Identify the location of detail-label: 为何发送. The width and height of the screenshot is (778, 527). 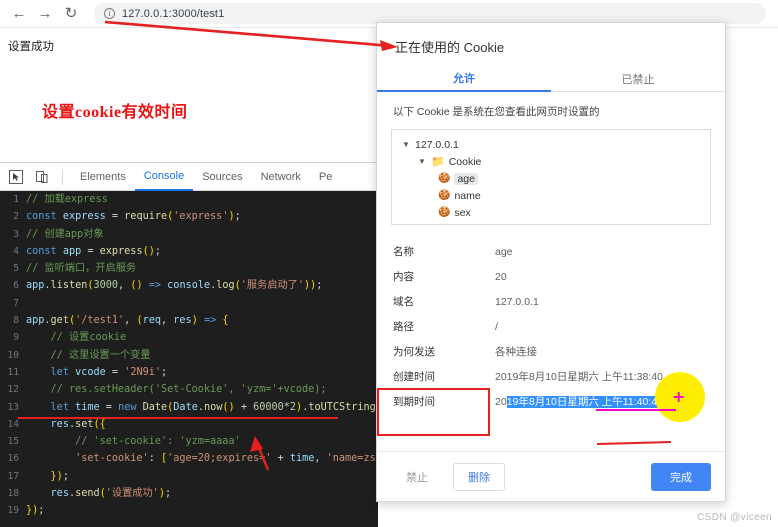
(414, 352).